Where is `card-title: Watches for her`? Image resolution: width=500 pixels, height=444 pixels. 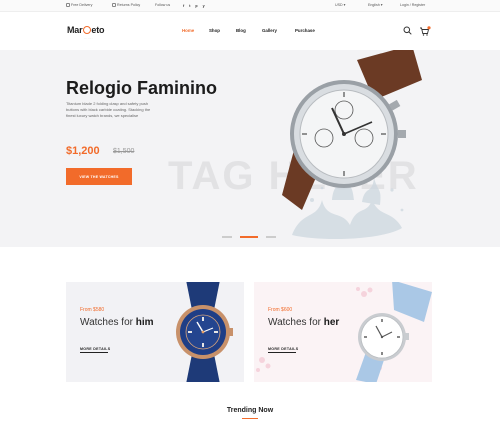 card-title: Watches for her is located at coordinates (303, 322).